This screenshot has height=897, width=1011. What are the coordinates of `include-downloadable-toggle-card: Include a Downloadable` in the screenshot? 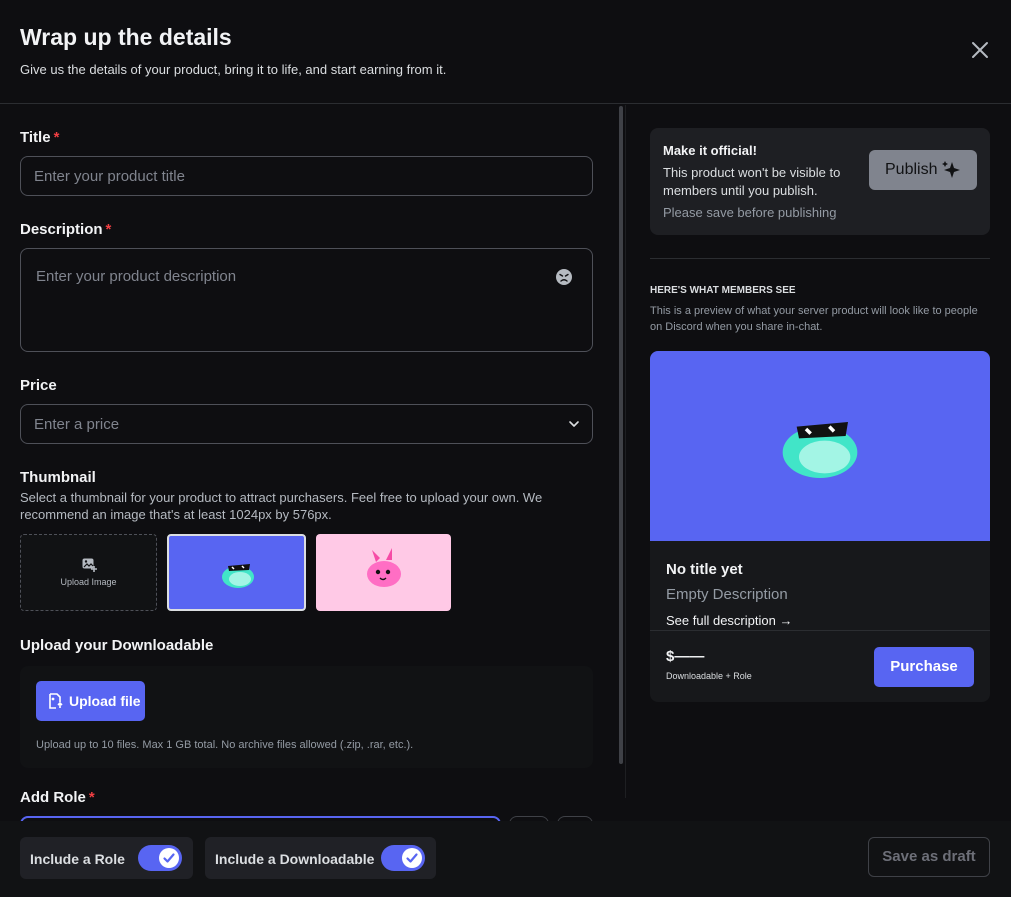 It's located at (320, 858).